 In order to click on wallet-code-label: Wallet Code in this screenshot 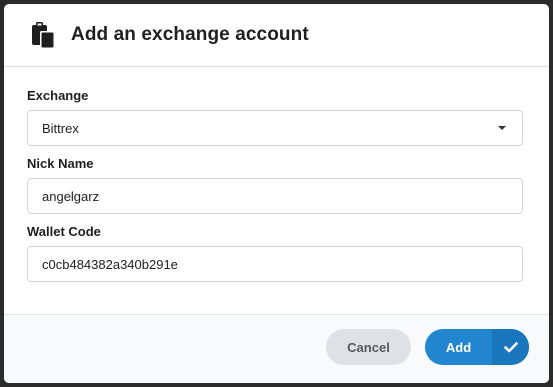, I will do `click(64, 231)`.